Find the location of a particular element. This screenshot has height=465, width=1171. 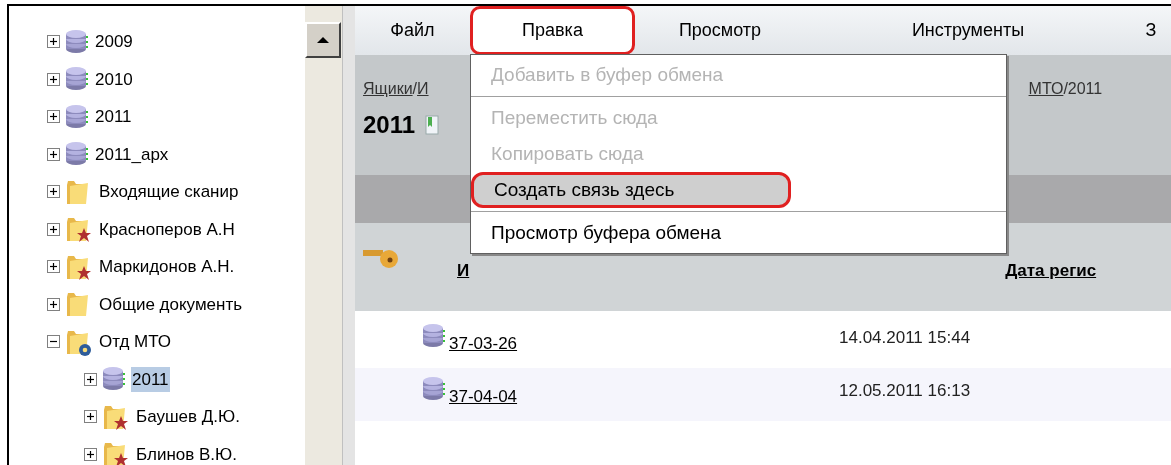

scrollbar is located at coordinates (323, 235).